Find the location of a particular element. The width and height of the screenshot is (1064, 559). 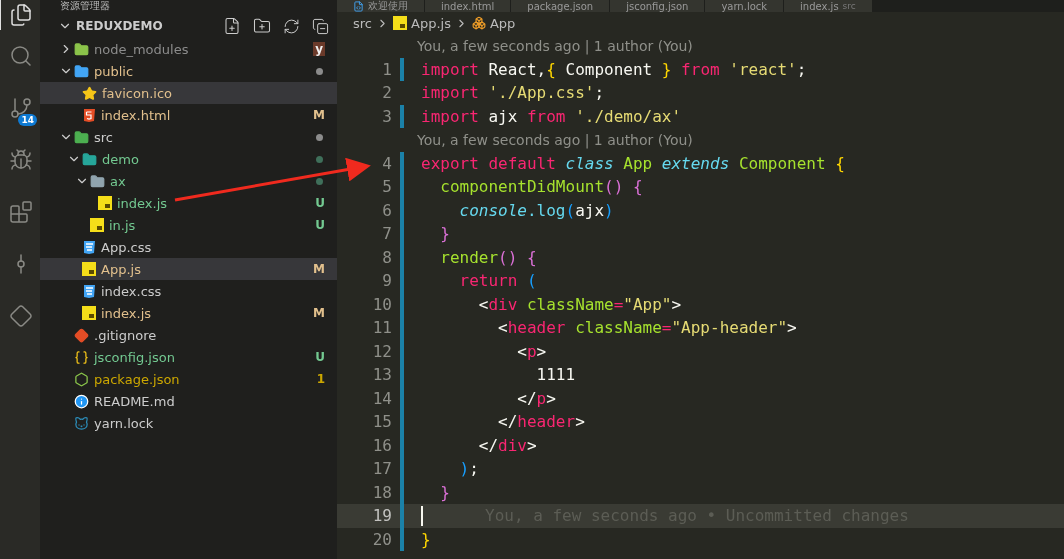

new-file-icon is located at coordinates (232, 26).